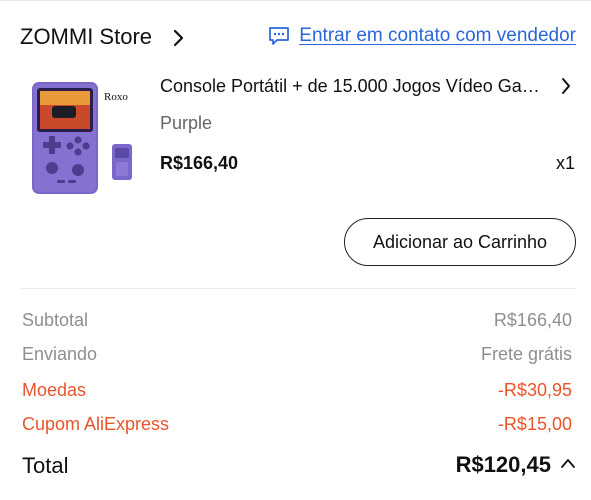 The height and width of the screenshot is (500, 591). I want to click on top-divider, so click(295, 0).